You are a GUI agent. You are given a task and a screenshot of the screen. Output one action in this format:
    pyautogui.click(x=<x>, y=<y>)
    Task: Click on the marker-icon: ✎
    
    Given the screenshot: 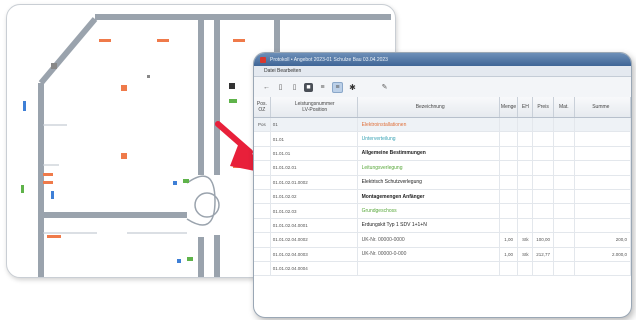 What is the action you would take?
    pyautogui.click(x=384, y=87)
    